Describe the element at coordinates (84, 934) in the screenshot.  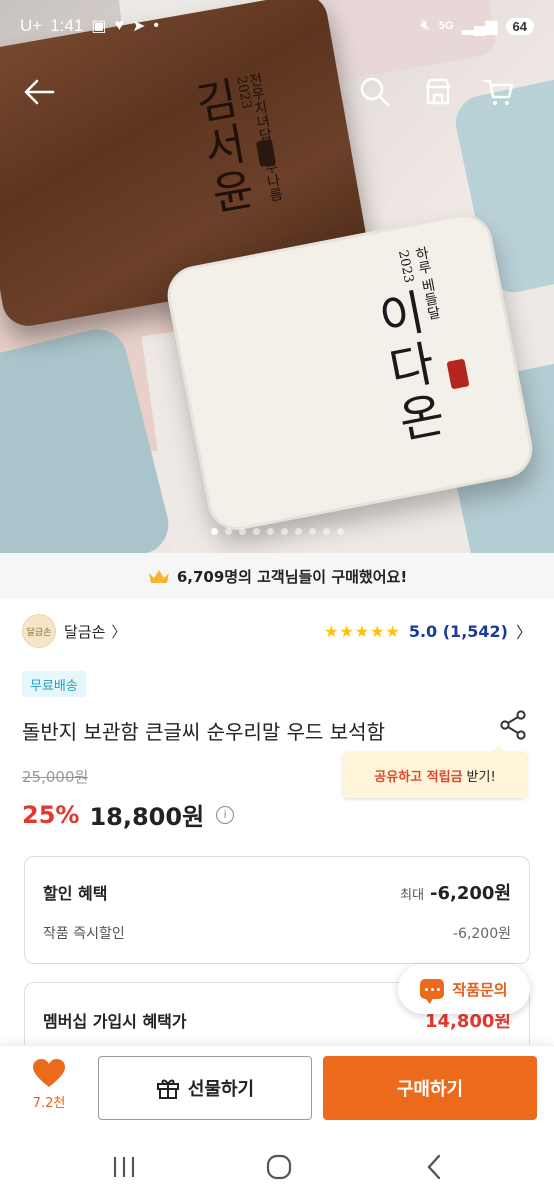
I see `instant-discount-label: 작품 즉시할인` at that location.